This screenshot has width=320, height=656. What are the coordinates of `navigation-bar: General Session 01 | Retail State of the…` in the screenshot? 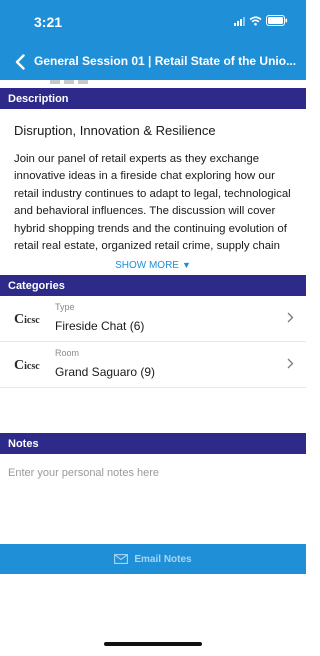 It's located at (153, 62).